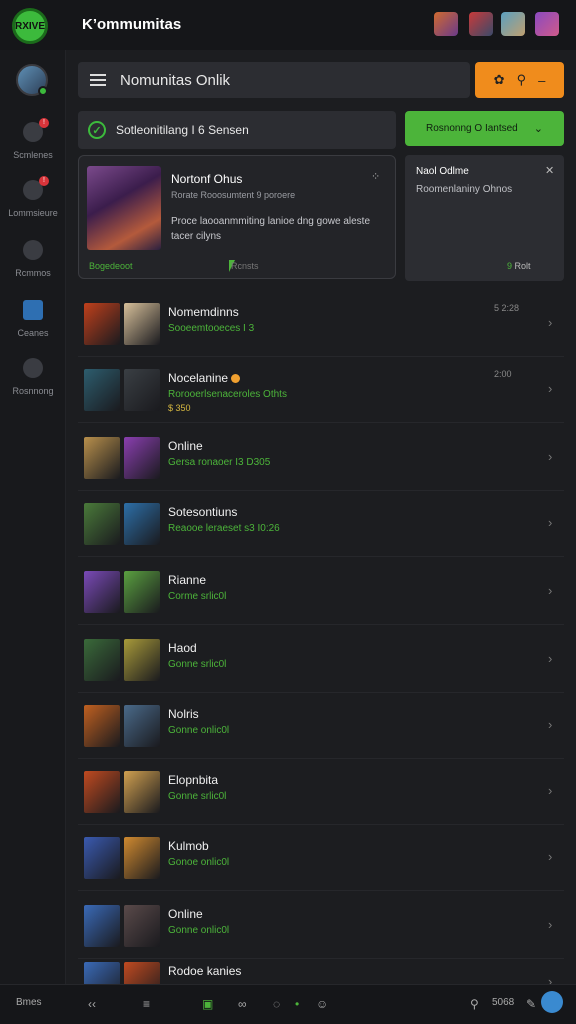  Describe the element at coordinates (321, 458) in the screenshot. I see `list-item: Online Gersa ronaoer I3 D305 ›` at that location.